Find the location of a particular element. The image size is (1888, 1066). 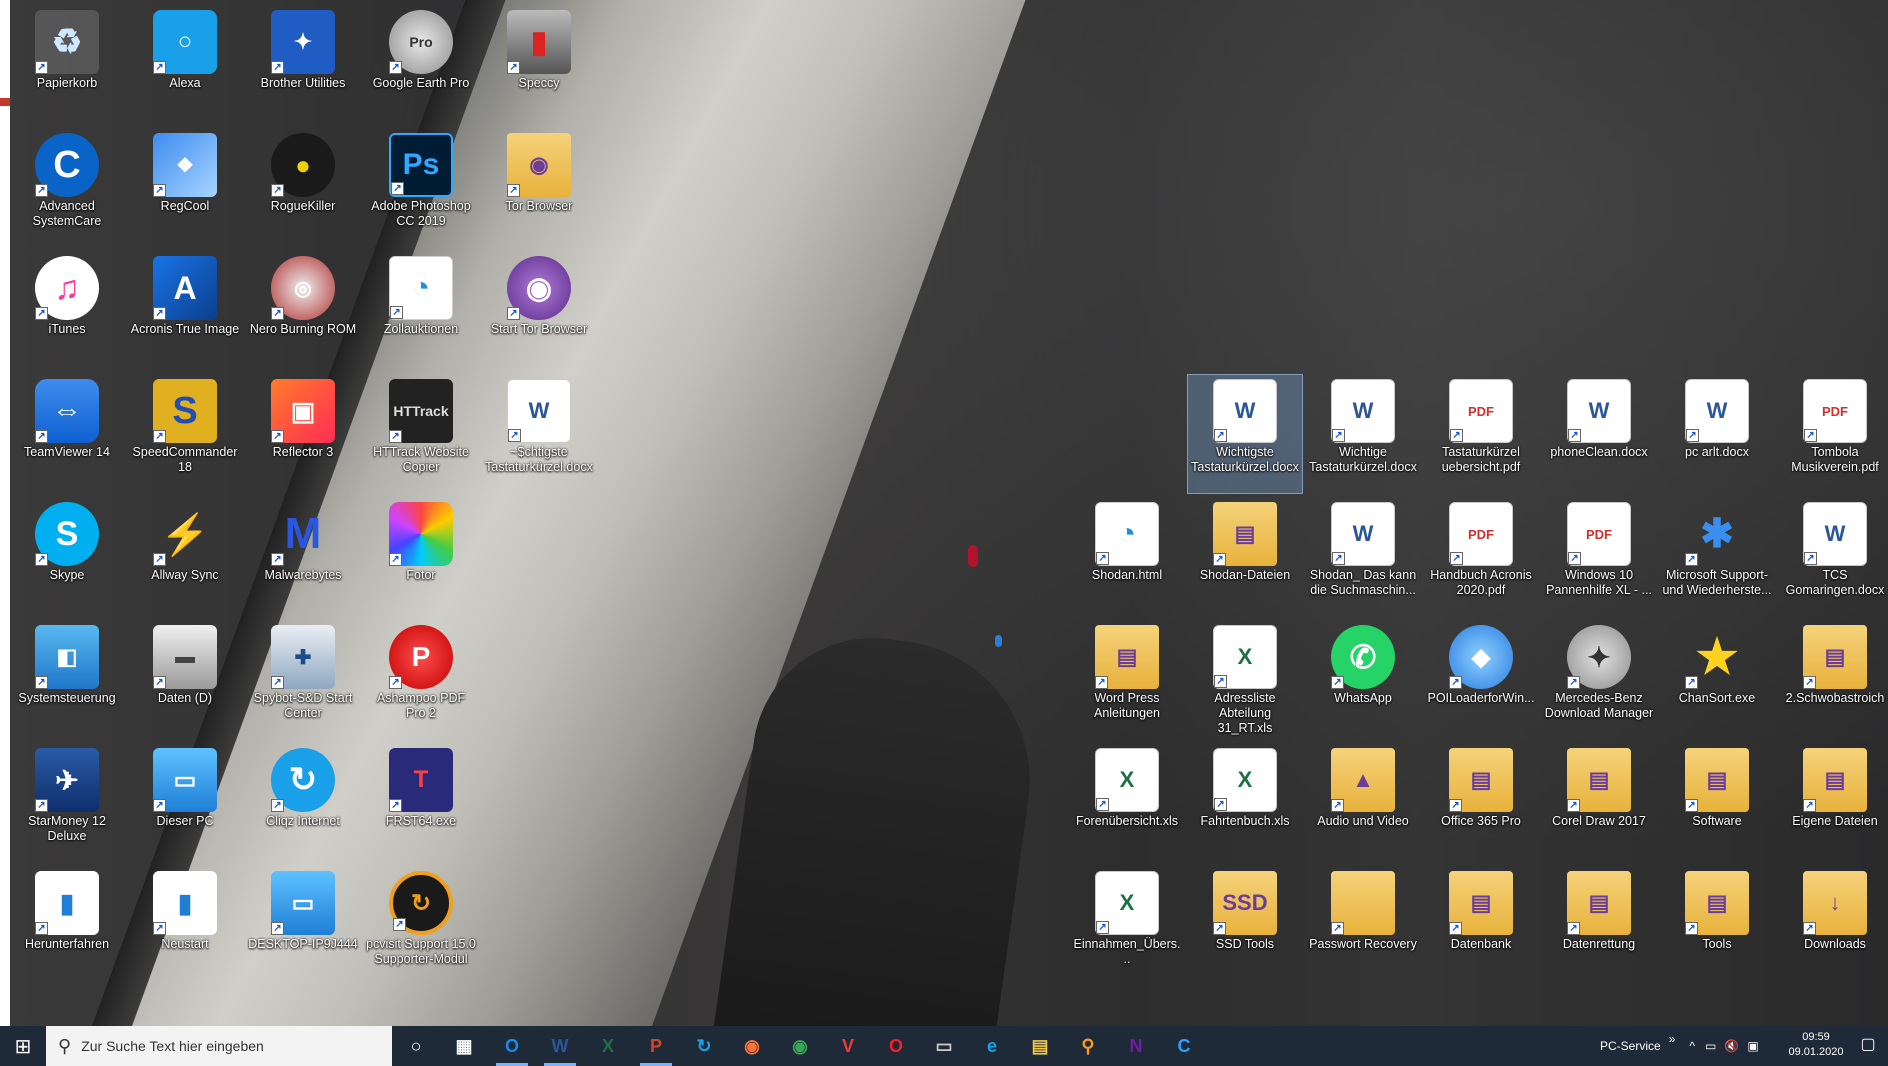

desktop-icon: ▮ ↗ Herunterfahren is located at coordinates (67, 926).